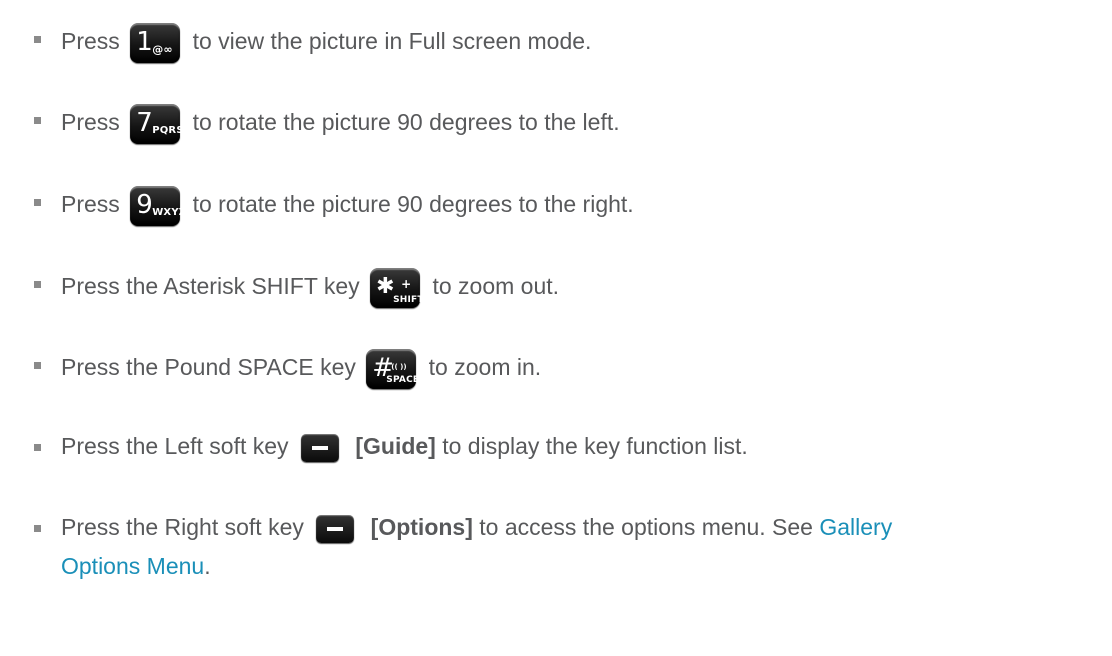 Image resolution: width=1112 pixels, height=656 pixels. Describe the element at coordinates (485, 367) in the screenshot. I see `instruction-text: to zoom in.` at that location.